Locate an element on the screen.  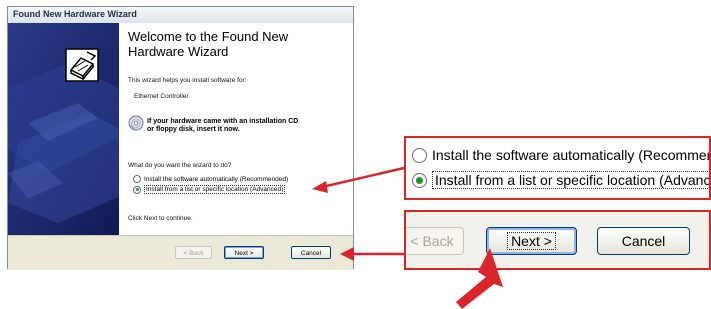
arrow-to-options is located at coordinates (358, 179).